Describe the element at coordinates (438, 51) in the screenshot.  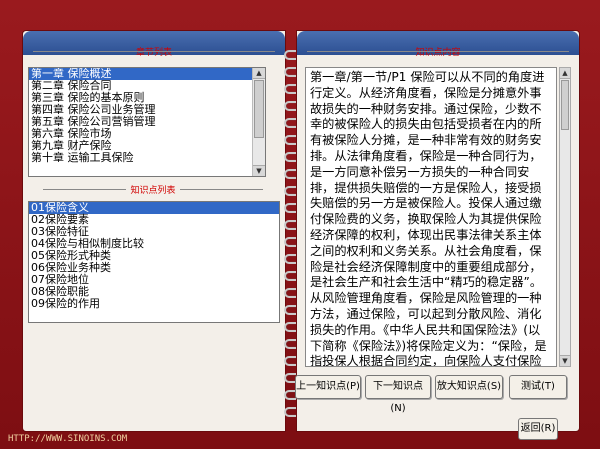
I see `content-title-line` at that location.